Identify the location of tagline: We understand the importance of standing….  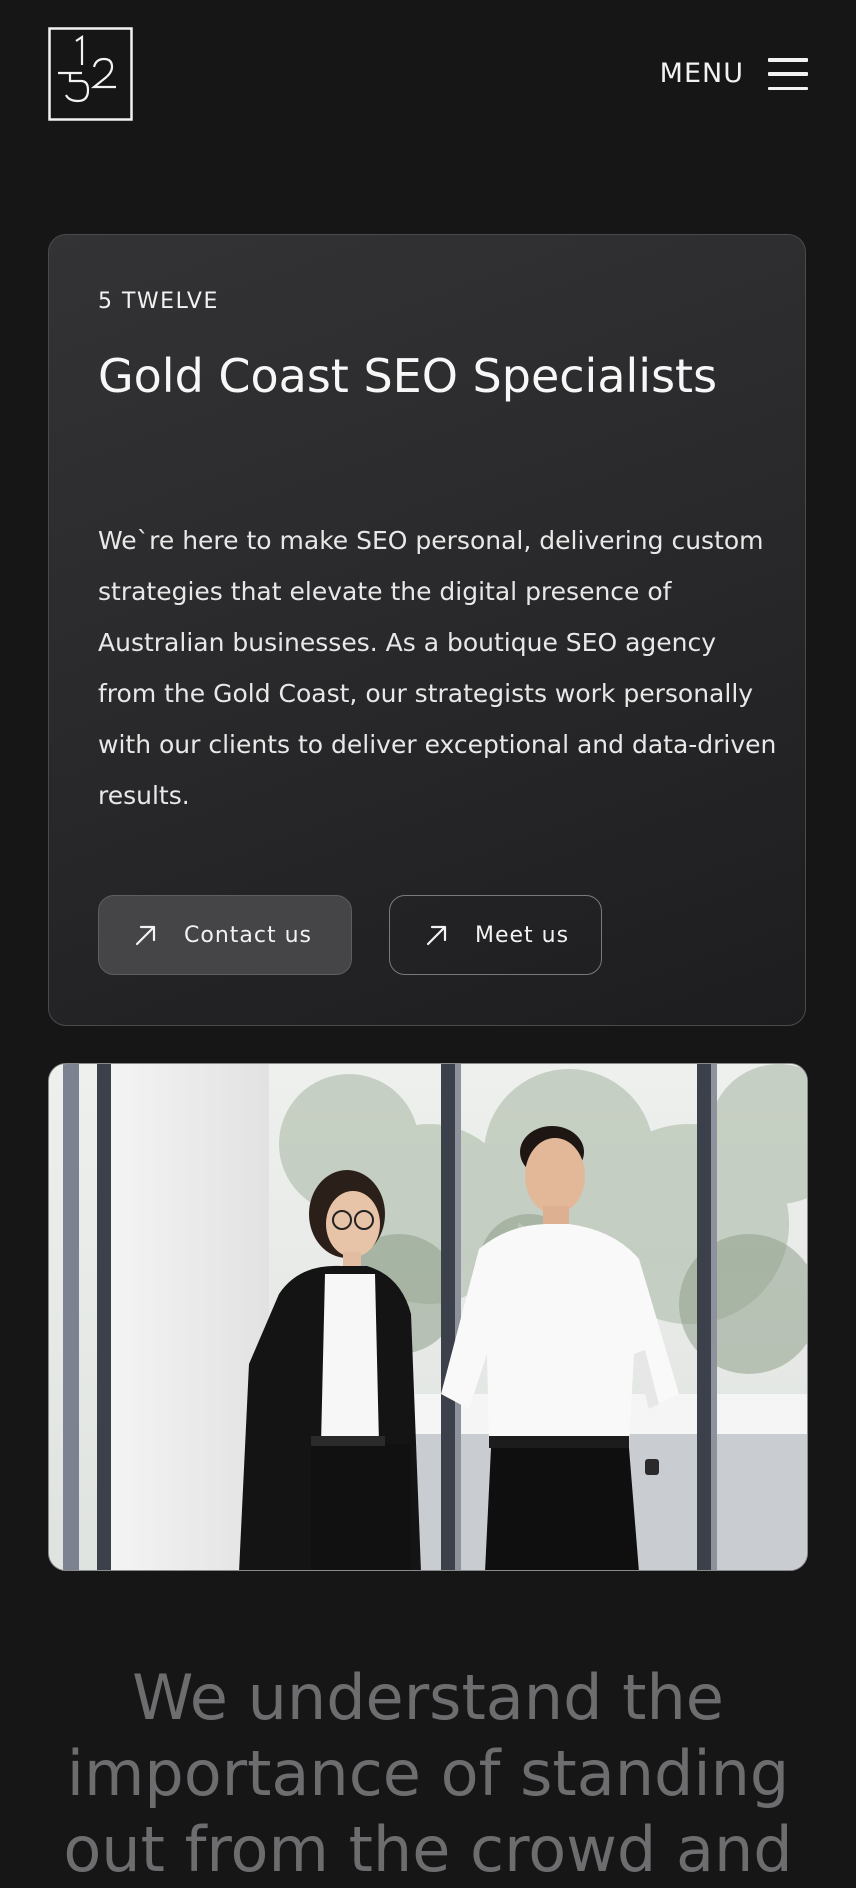
(428, 1773).